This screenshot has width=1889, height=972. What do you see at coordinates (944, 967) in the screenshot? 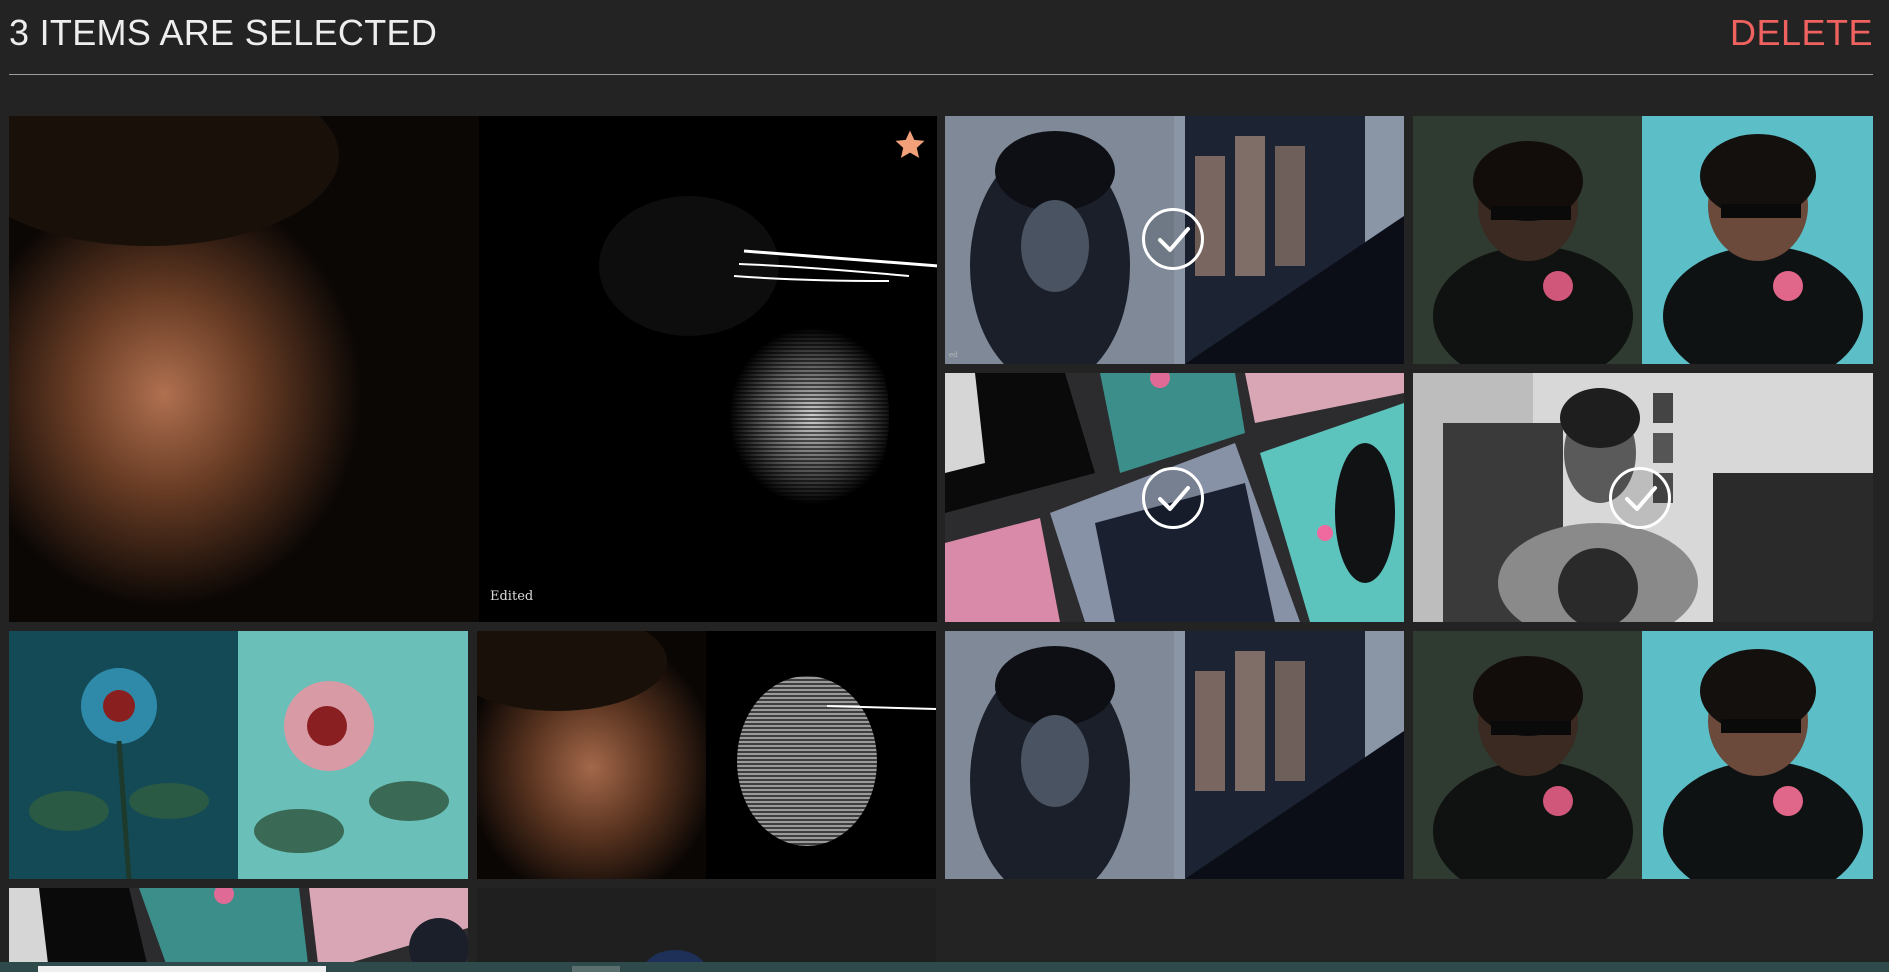
I see `bottom-scroll-strip` at bounding box center [944, 967].